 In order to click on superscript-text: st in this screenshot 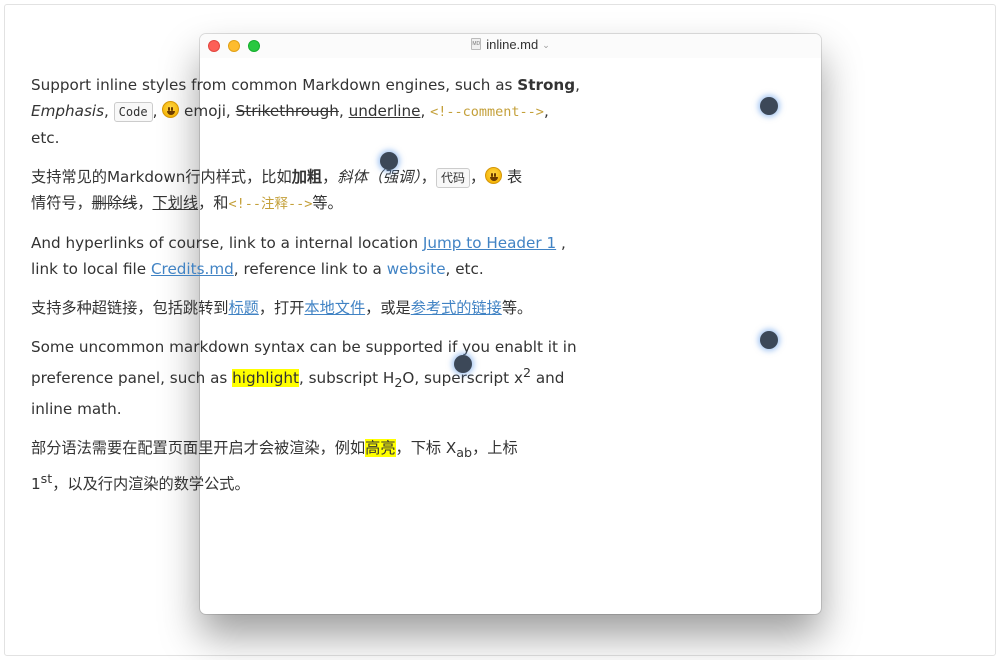, I will do `click(46, 479)`.